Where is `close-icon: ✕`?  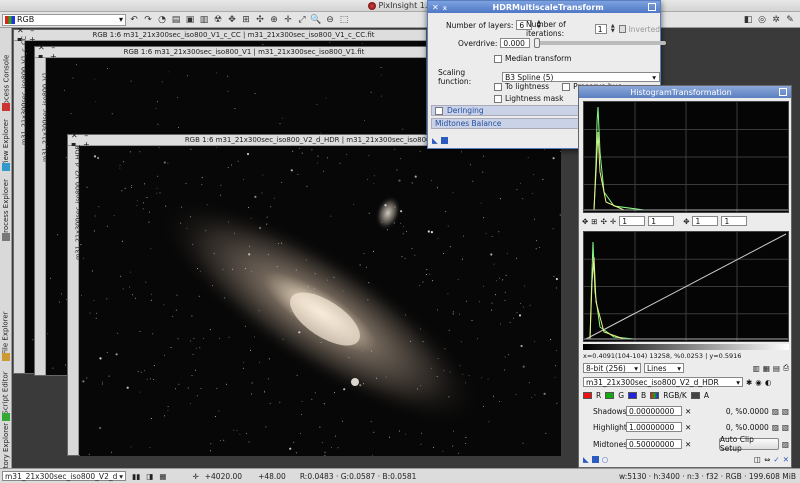 close-icon: ✕ is located at coordinates (435, 7).